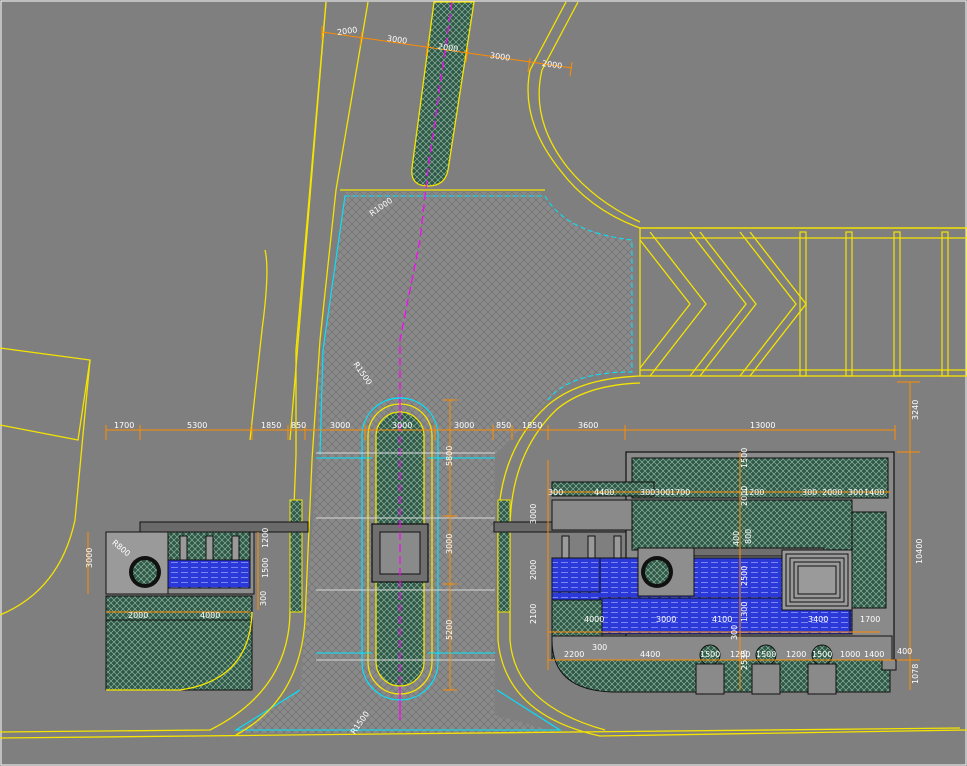 The width and height of the screenshot is (967, 766). Describe the element at coordinates (503, 425) in the screenshot. I see `dim-h-8: 850` at that location.